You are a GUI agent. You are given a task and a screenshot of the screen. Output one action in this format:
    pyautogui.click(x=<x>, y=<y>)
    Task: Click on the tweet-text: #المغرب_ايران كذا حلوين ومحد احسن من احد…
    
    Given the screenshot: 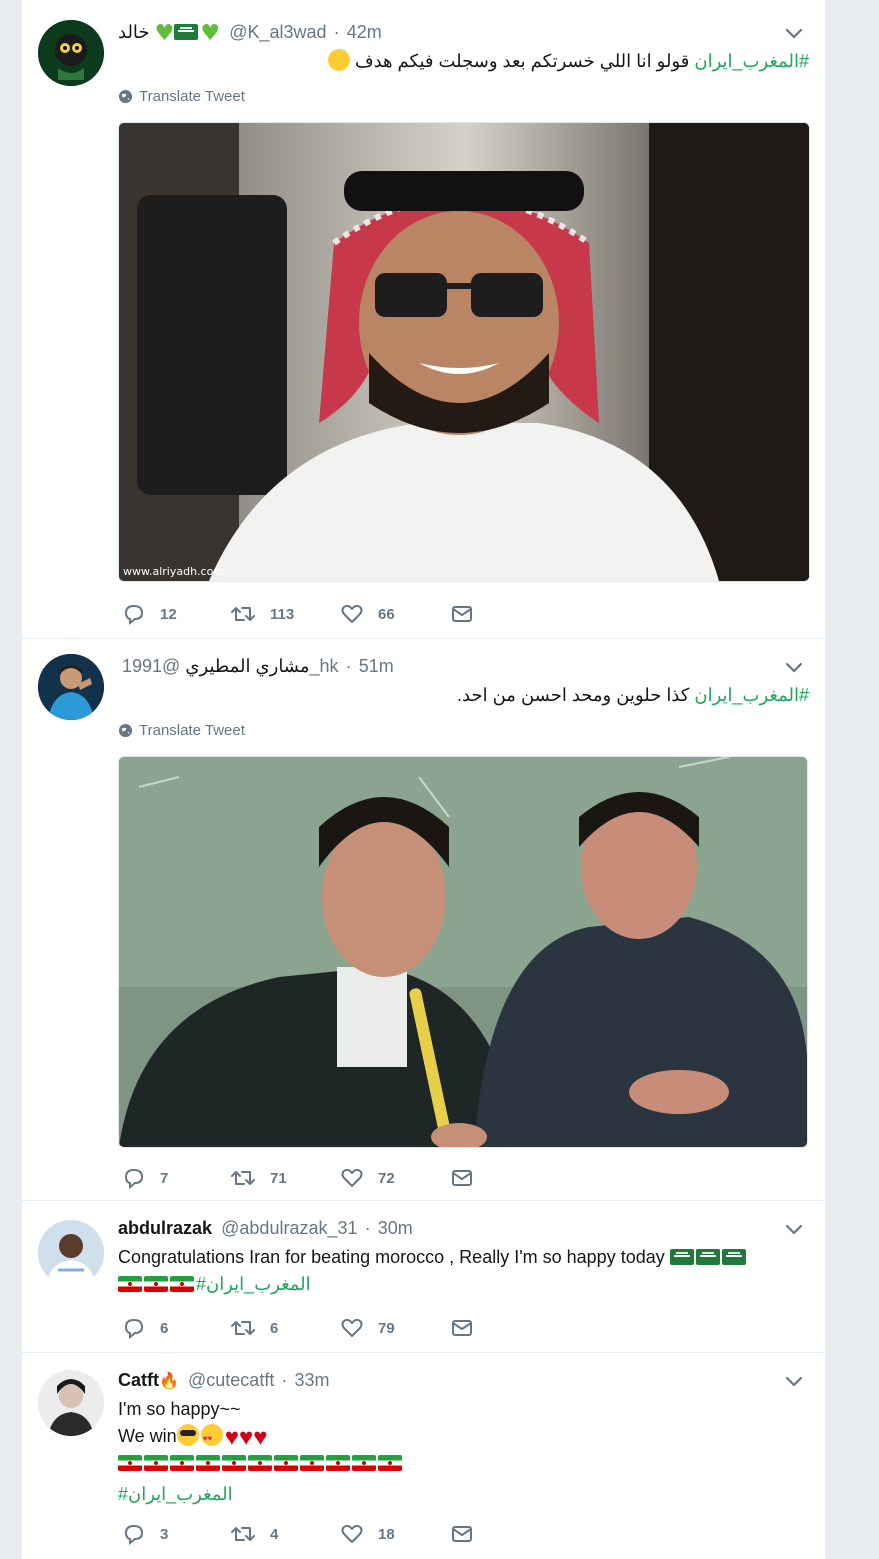 What is the action you would take?
    pyautogui.click(x=463, y=695)
    